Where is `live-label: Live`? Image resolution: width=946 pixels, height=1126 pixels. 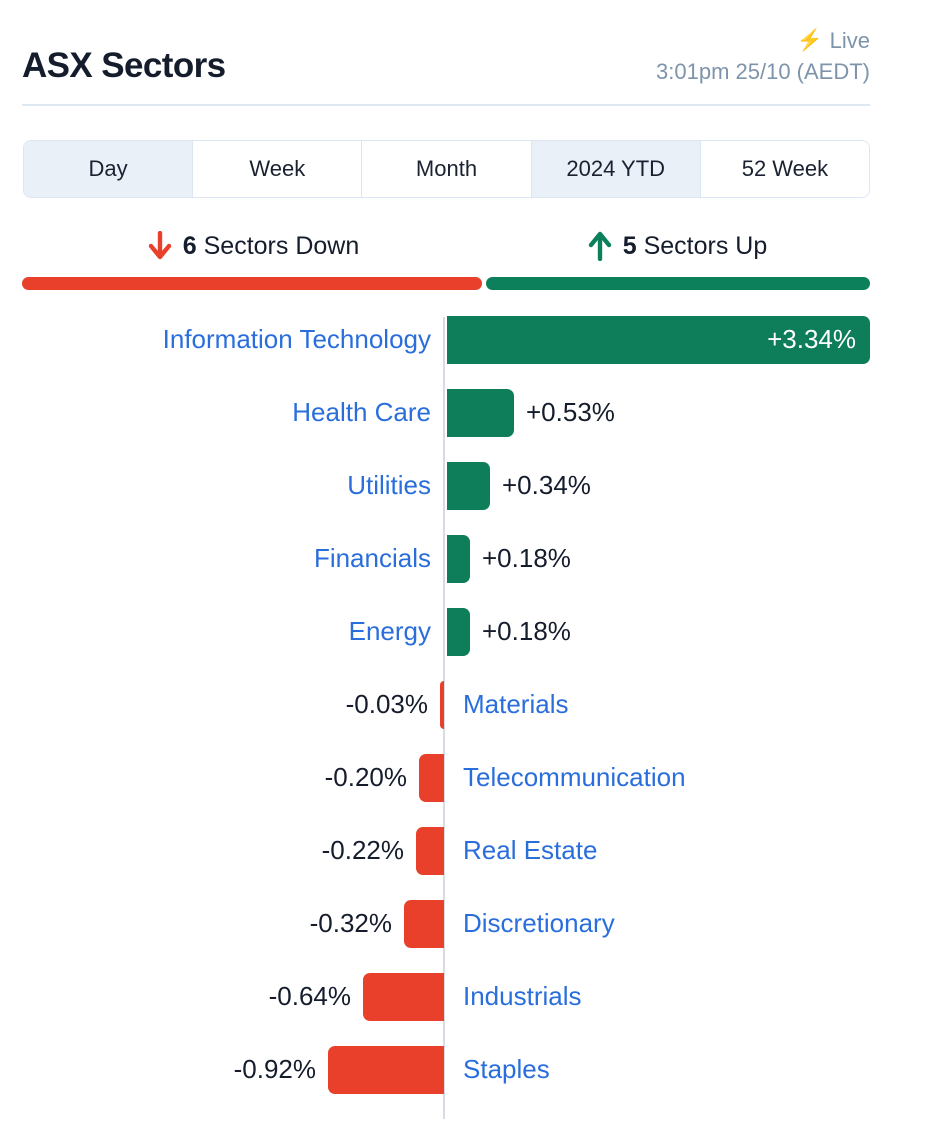 live-label: Live is located at coordinates (849, 40).